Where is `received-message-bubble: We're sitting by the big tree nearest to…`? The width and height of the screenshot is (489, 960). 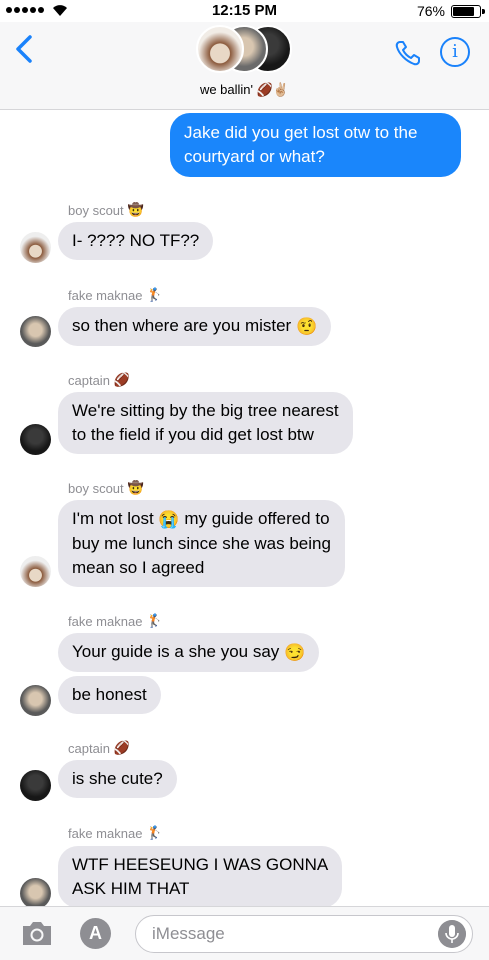
received-message-bubble: We're sitting by the big tree nearest to… is located at coordinates (205, 423).